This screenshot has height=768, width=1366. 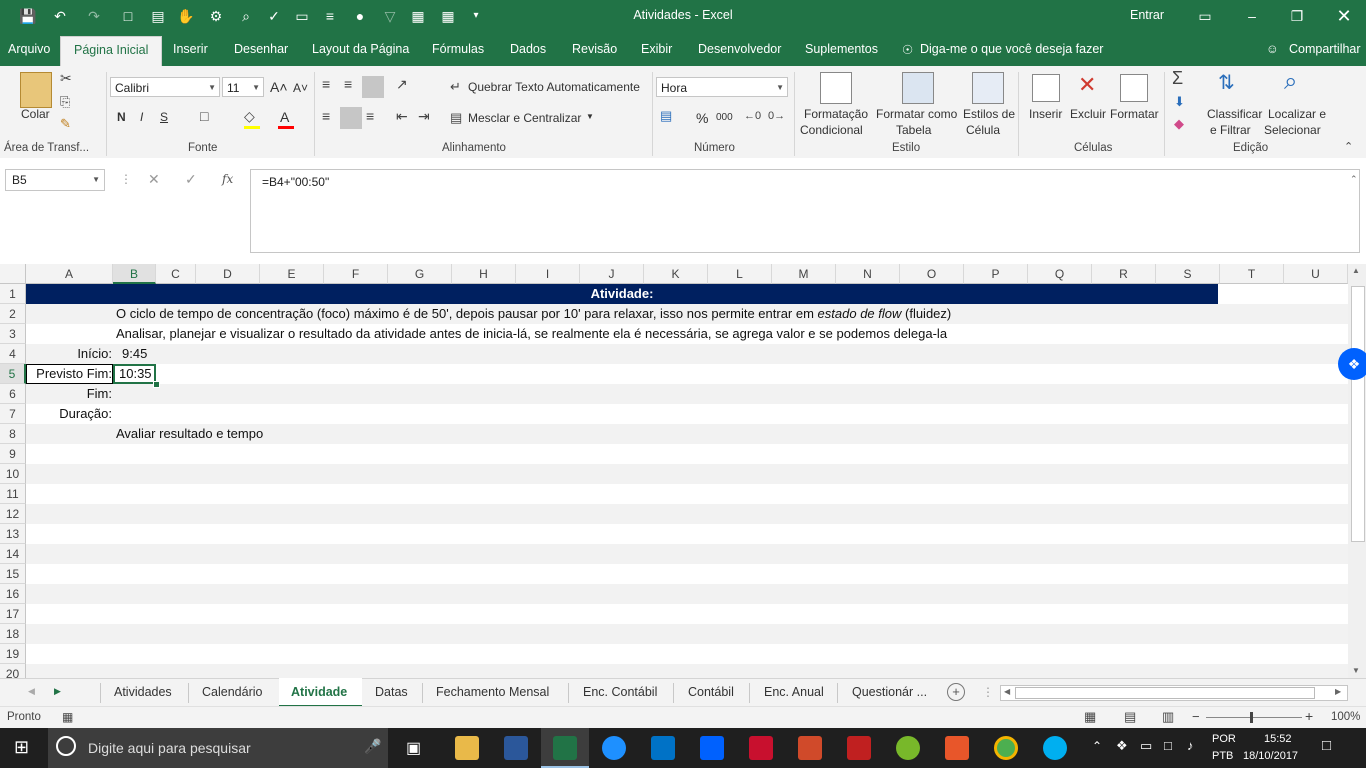 I want to click on column-header: Q, so click(x=1060, y=274).